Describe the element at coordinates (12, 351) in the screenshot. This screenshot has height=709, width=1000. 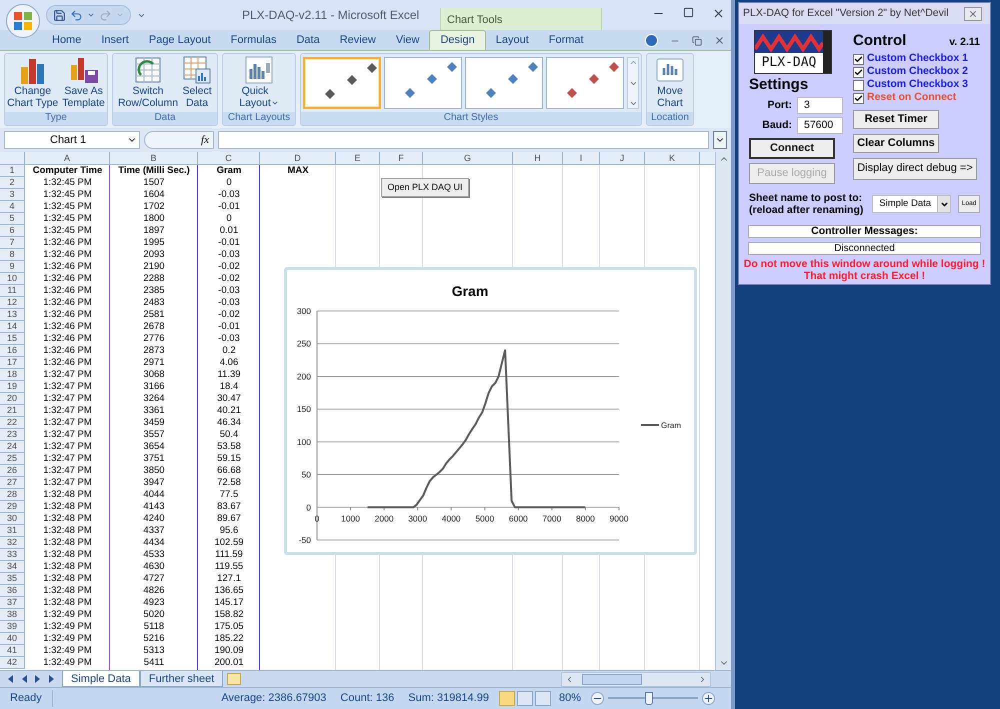
I see `row-header: 16` at that location.